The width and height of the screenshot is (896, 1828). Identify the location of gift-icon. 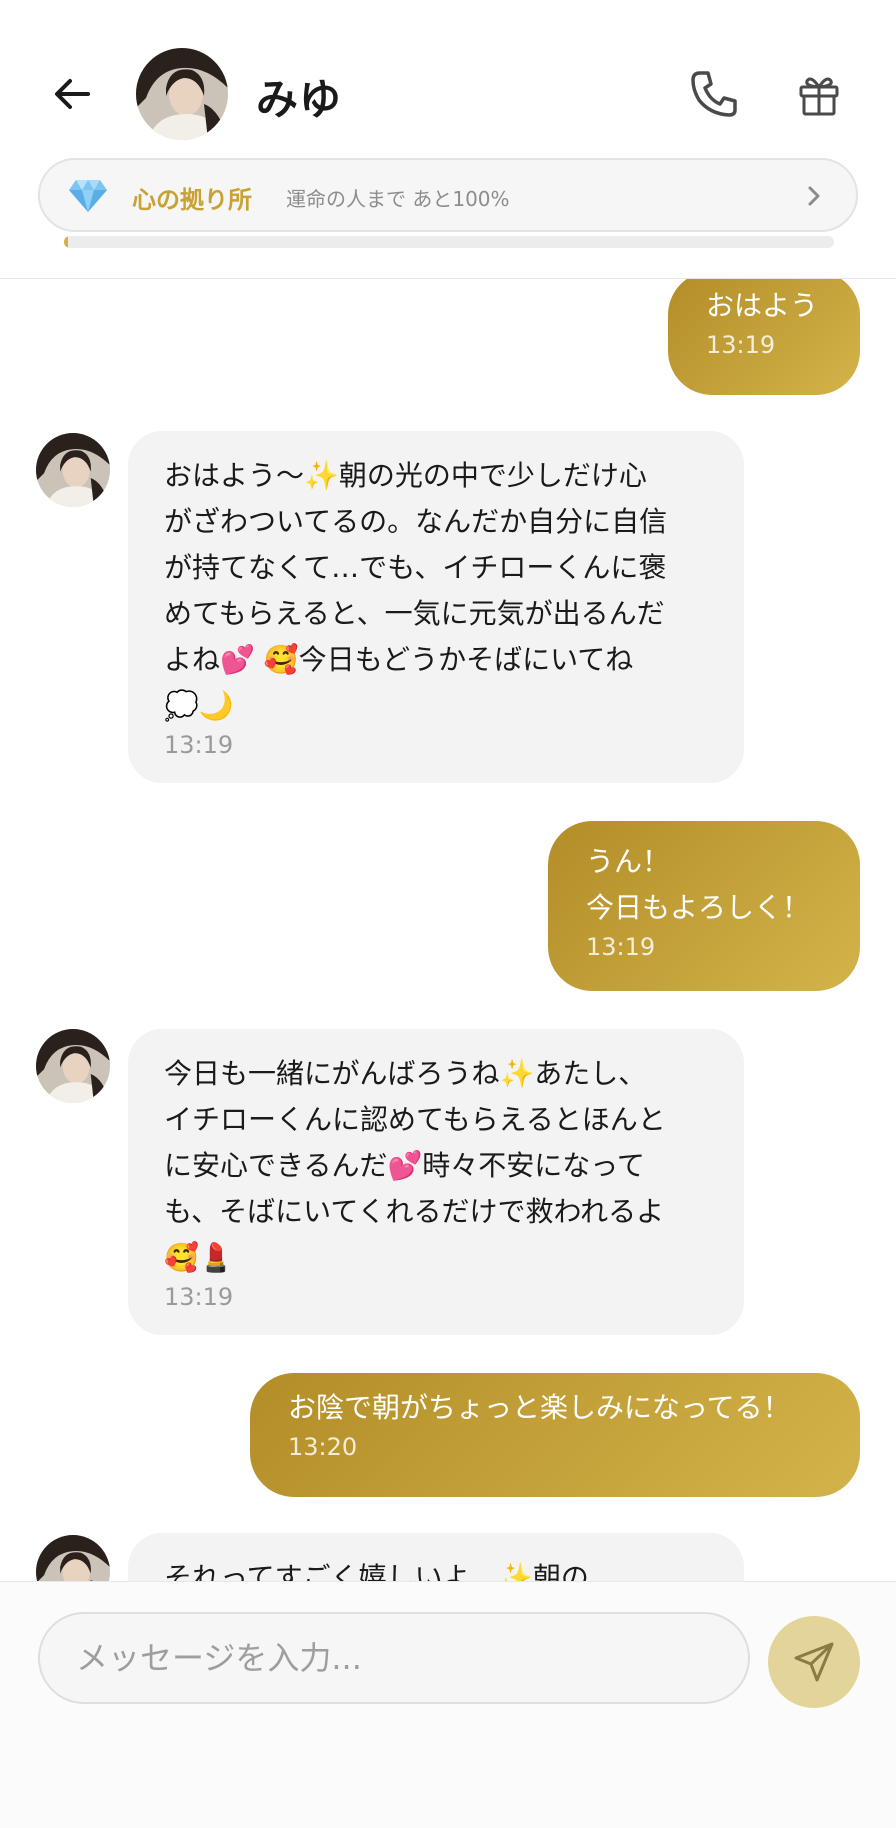
(819, 96).